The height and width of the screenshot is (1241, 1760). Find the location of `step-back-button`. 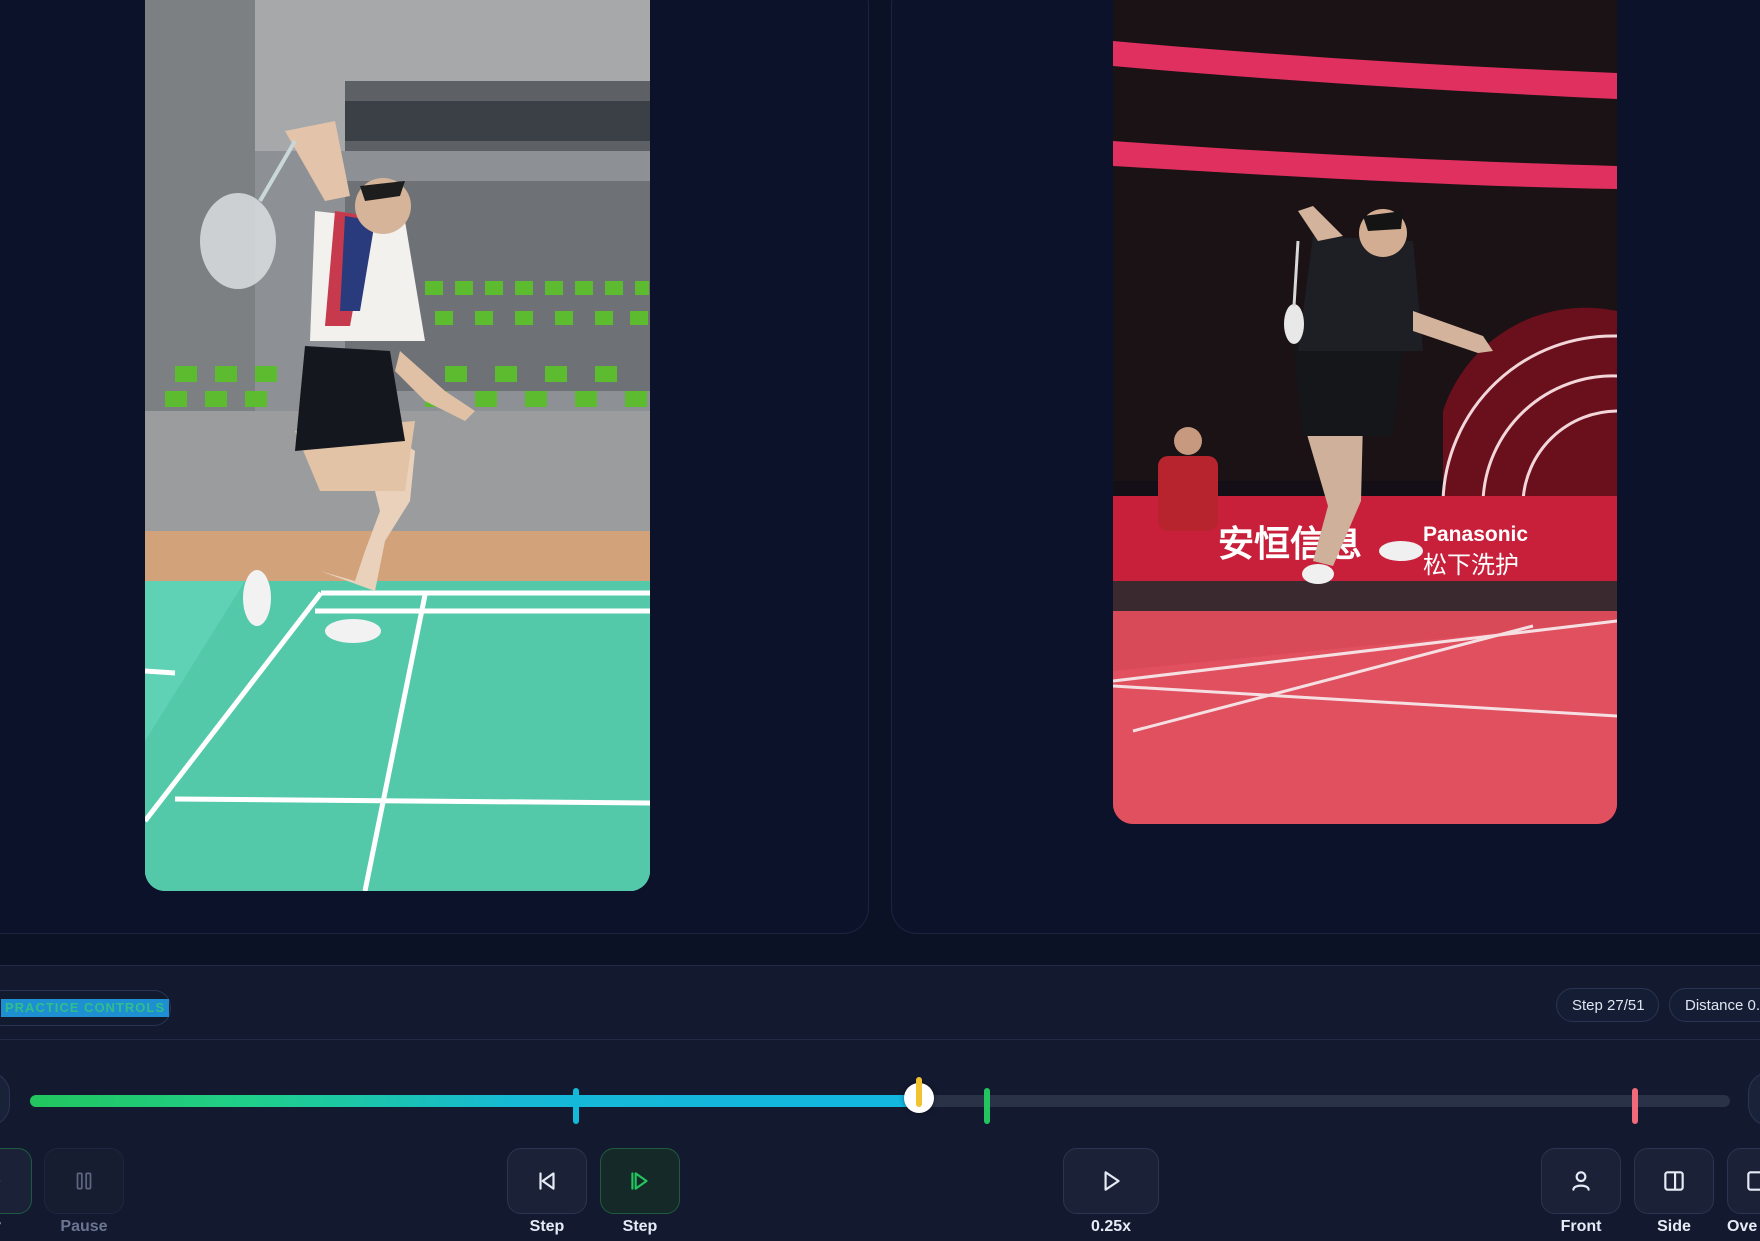

step-back-button is located at coordinates (547, 1181).